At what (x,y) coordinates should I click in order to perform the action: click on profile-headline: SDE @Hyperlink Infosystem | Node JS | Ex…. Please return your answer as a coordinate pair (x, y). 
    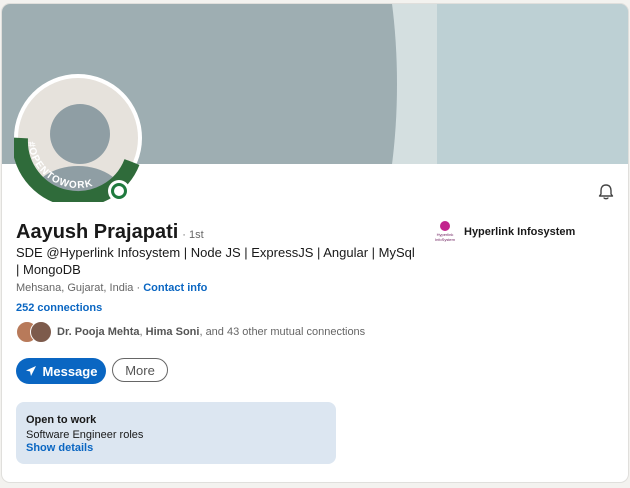
    Looking at the image, I should click on (215, 261).